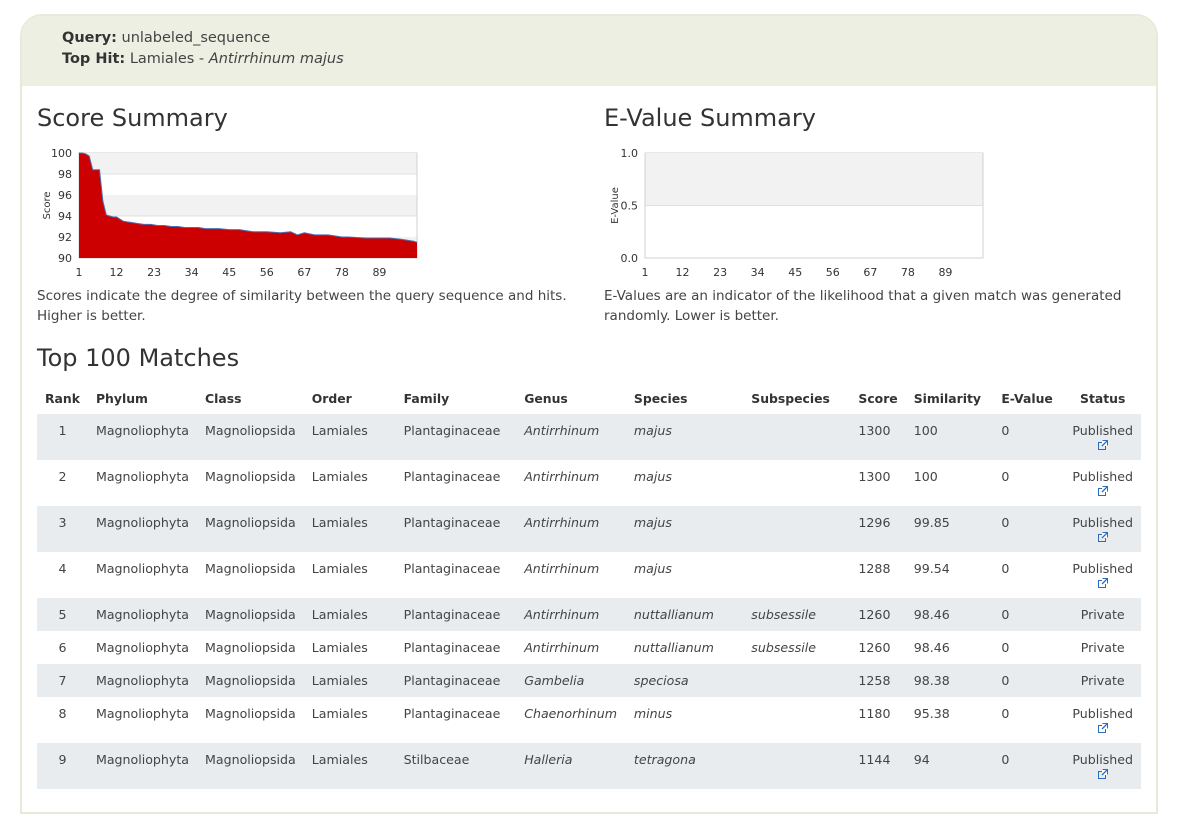 The width and height of the screenshot is (1204, 814). I want to click on col-phylum: Phylum, so click(142, 400).